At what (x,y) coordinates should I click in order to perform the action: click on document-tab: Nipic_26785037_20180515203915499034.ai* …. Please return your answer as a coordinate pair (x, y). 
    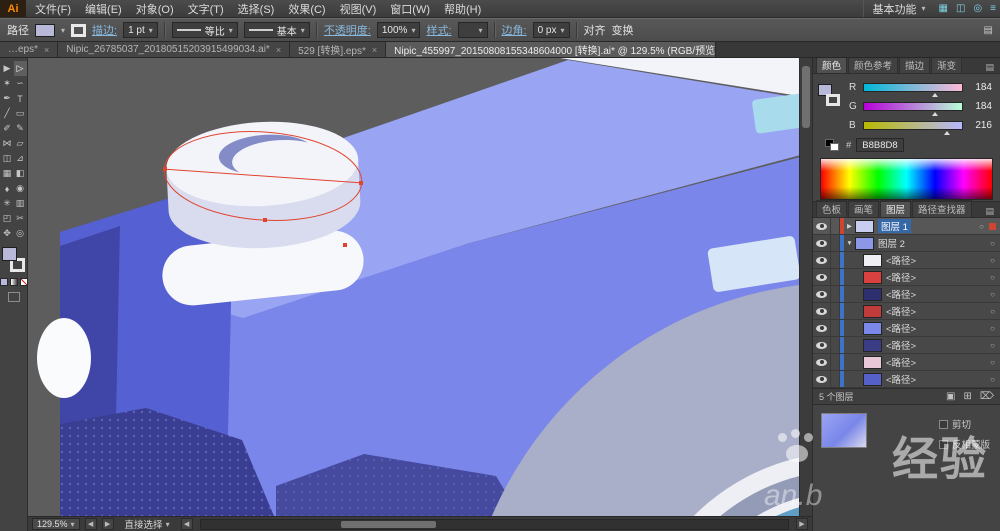
    Looking at the image, I should click on (174, 49).